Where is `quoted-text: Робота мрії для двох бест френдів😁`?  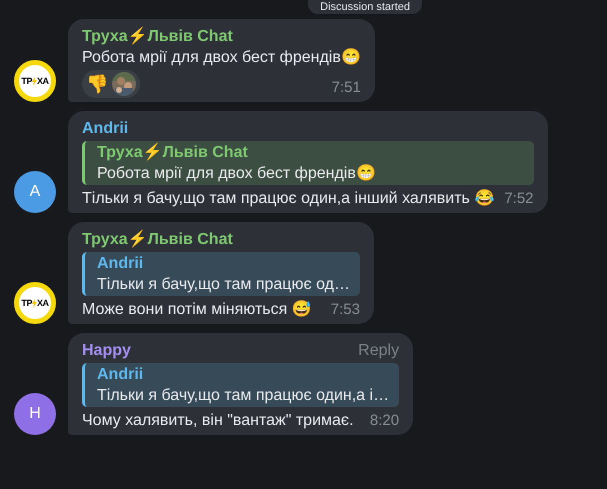
quoted-text: Робота мрії для двох бест френдів😁 is located at coordinates (237, 173).